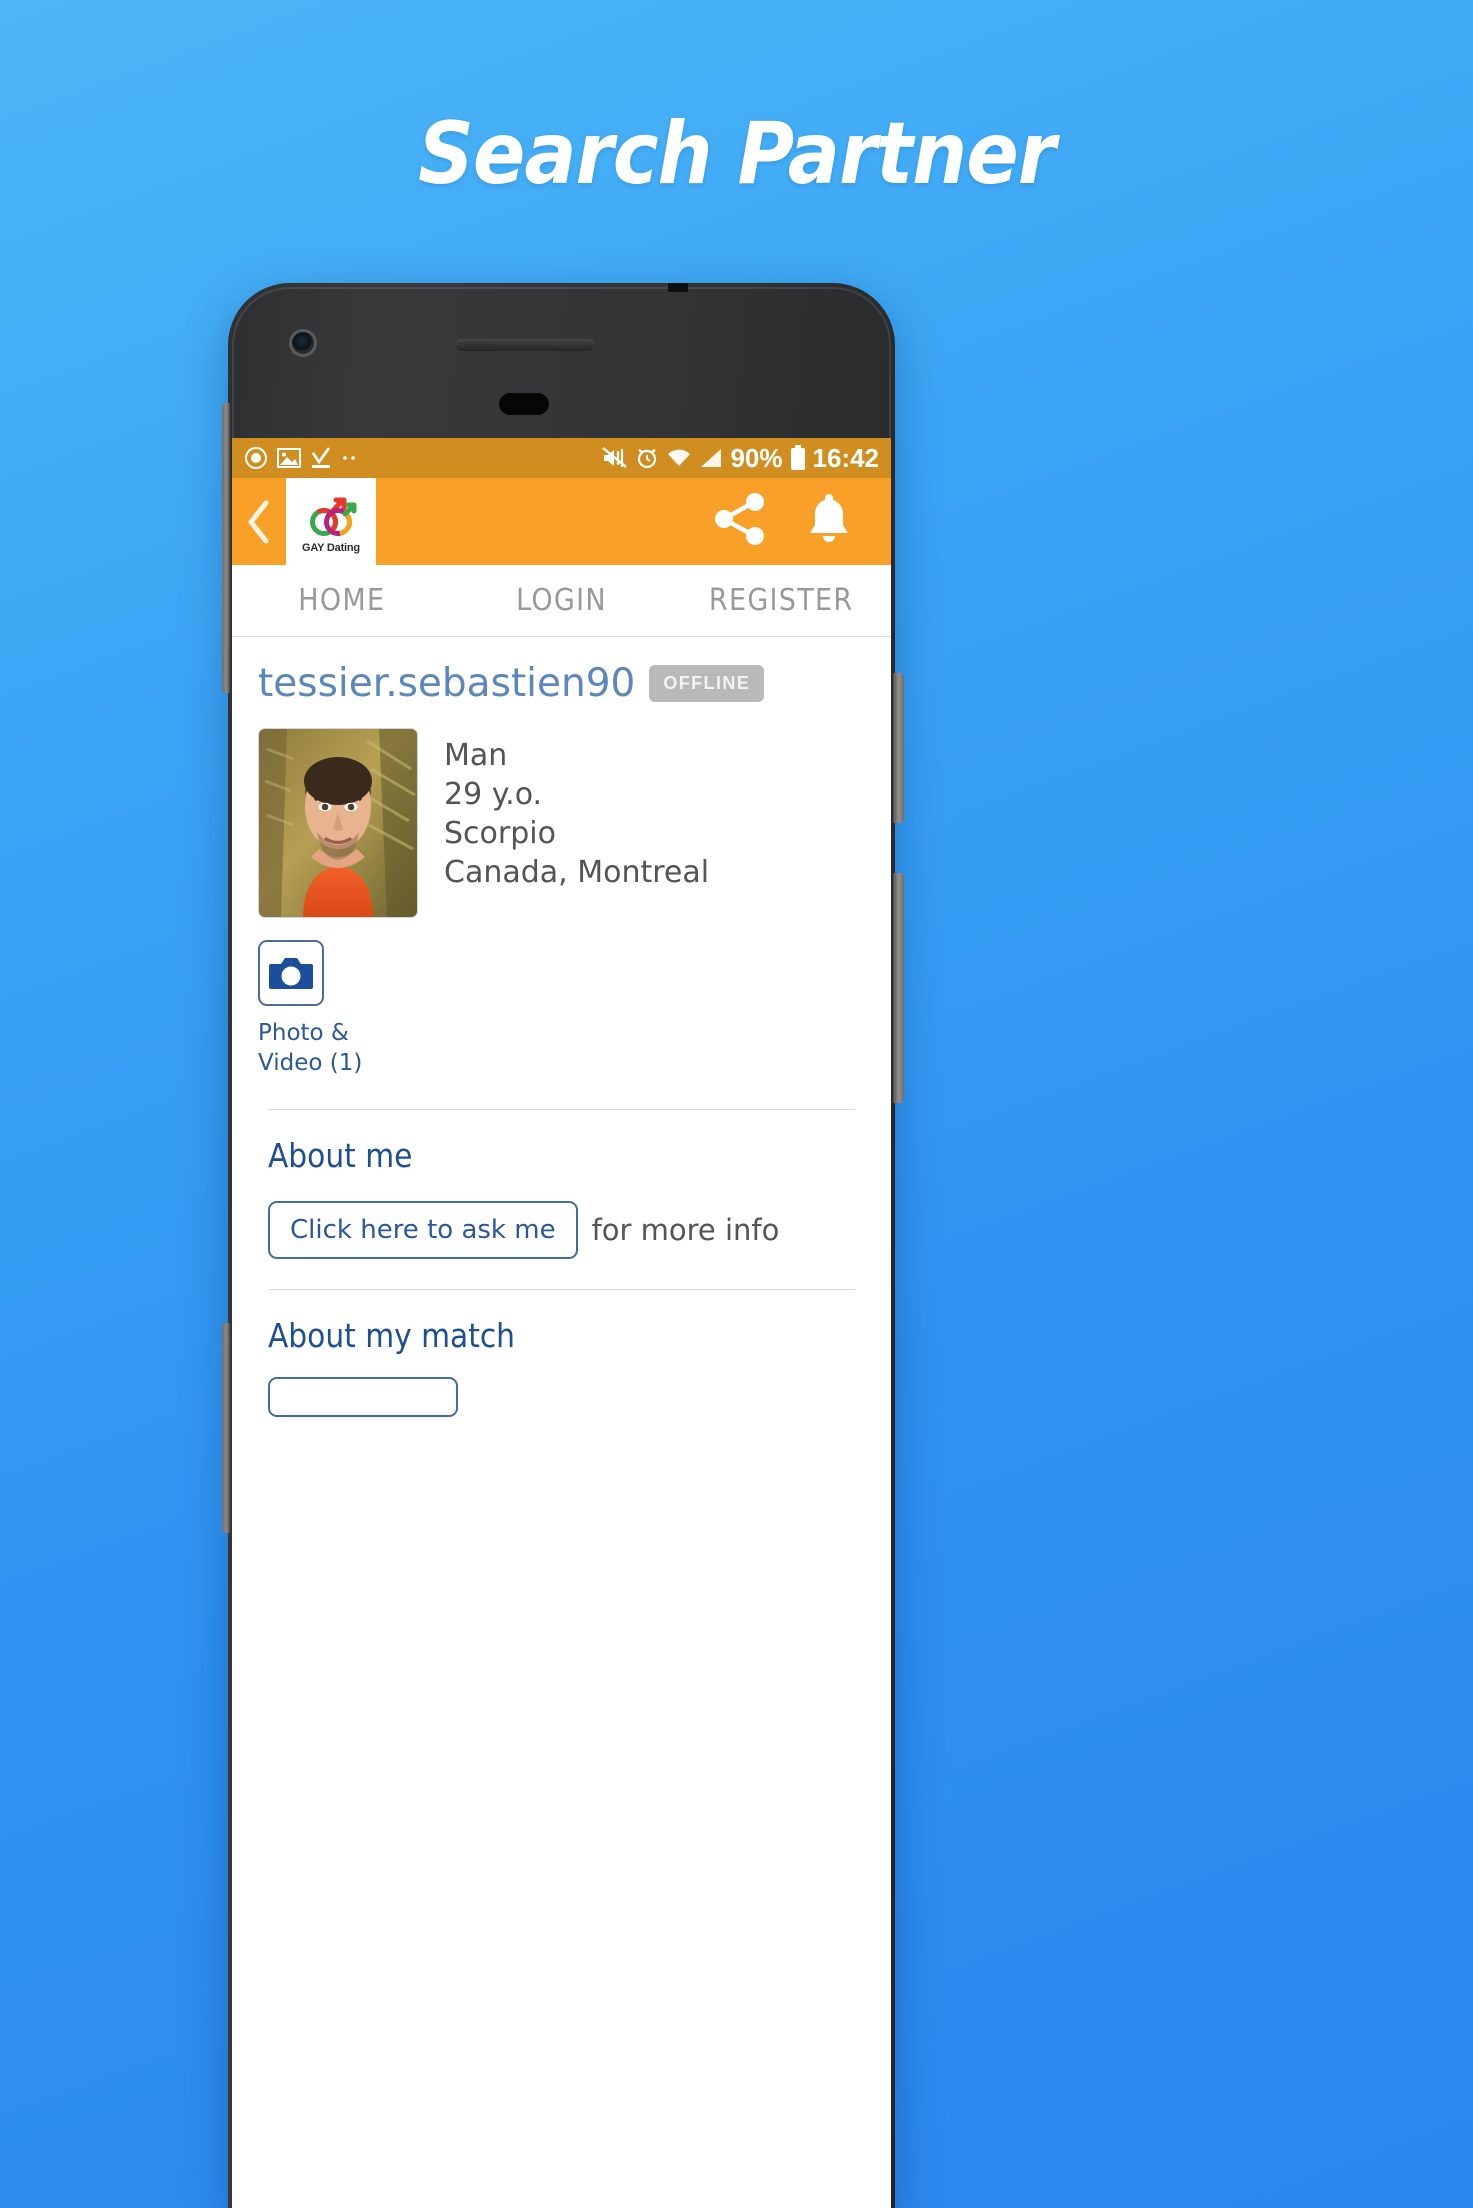 The width and height of the screenshot is (1473, 2208). Describe the element at coordinates (423, 1229) in the screenshot. I see `ask-me-button: Click here to ask me` at that location.